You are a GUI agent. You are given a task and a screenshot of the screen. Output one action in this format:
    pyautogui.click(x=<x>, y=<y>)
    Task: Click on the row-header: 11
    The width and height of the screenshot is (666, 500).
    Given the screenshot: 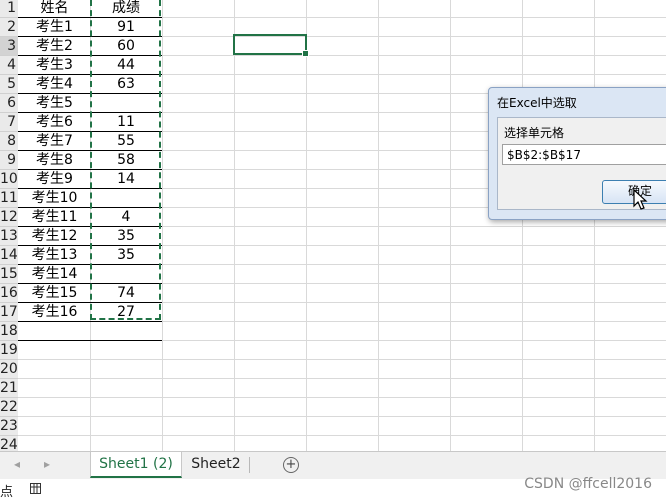 What is the action you would take?
    pyautogui.click(x=9, y=198)
    